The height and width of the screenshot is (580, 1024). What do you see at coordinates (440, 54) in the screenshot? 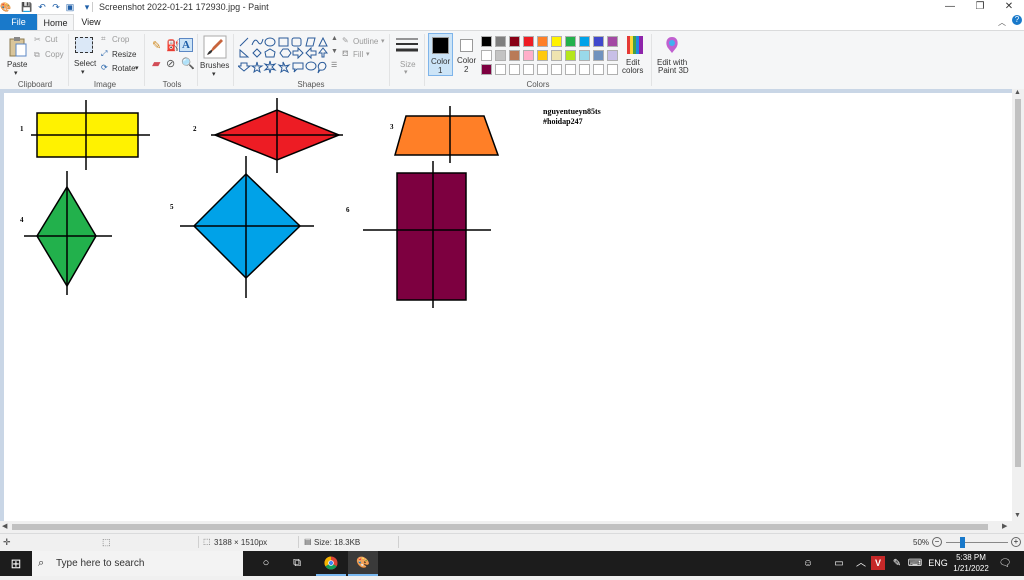
I see `color1-button: Color 1` at bounding box center [440, 54].